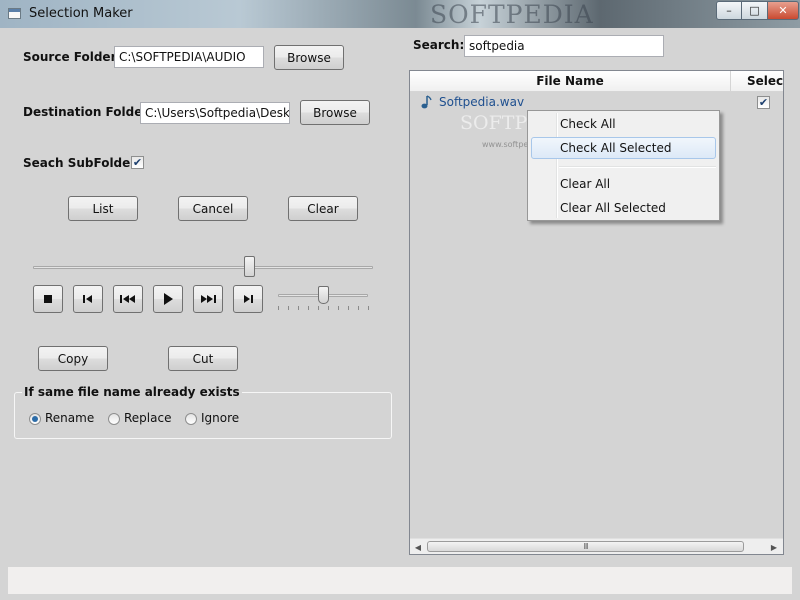 The height and width of the screenshot is (600, 800). Describe the element at coordinates (203, 358) in the screenshot. I see `cut-button: Cut` at that location.